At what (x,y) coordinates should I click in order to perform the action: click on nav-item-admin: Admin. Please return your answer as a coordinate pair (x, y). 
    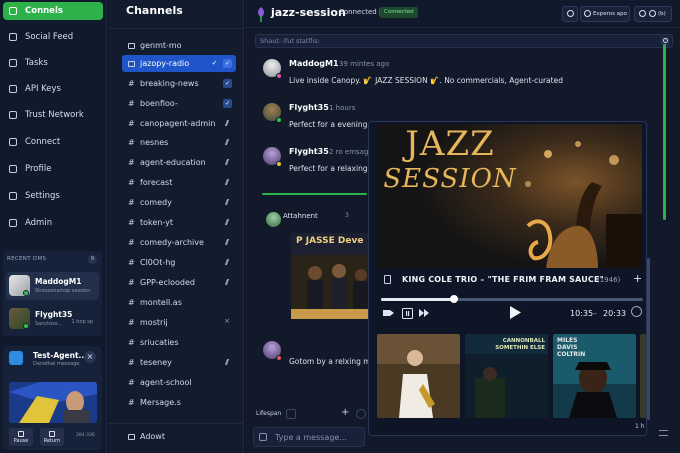
    Looking at the image, I should click on (53, 223).